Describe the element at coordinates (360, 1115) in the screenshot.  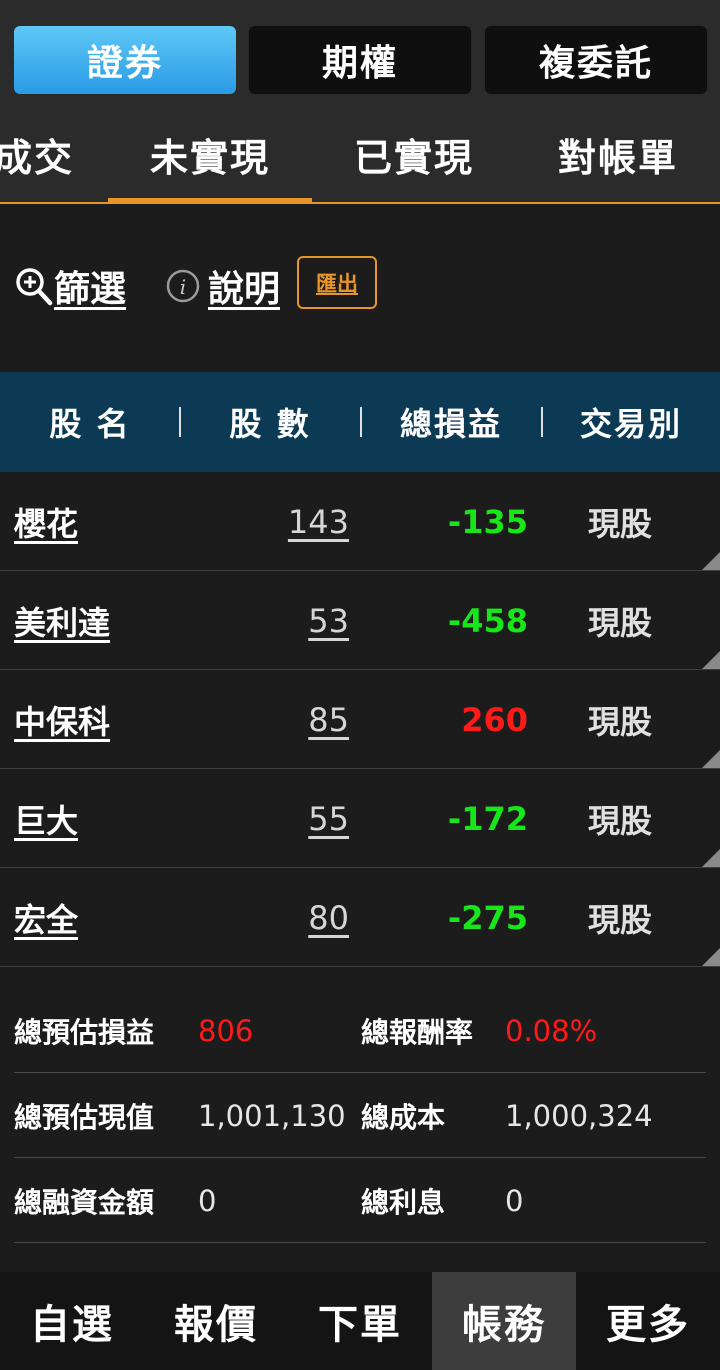
I see `summary-row: 總預估現值 1,001,130 總成本 1,000,324` at that location.